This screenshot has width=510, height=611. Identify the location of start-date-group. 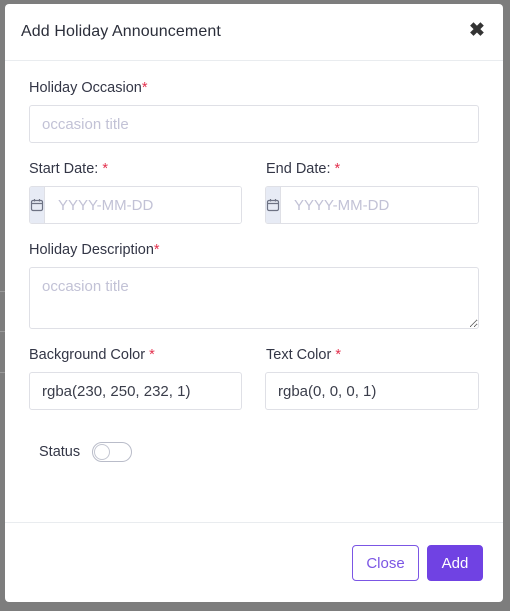
(135, 205).